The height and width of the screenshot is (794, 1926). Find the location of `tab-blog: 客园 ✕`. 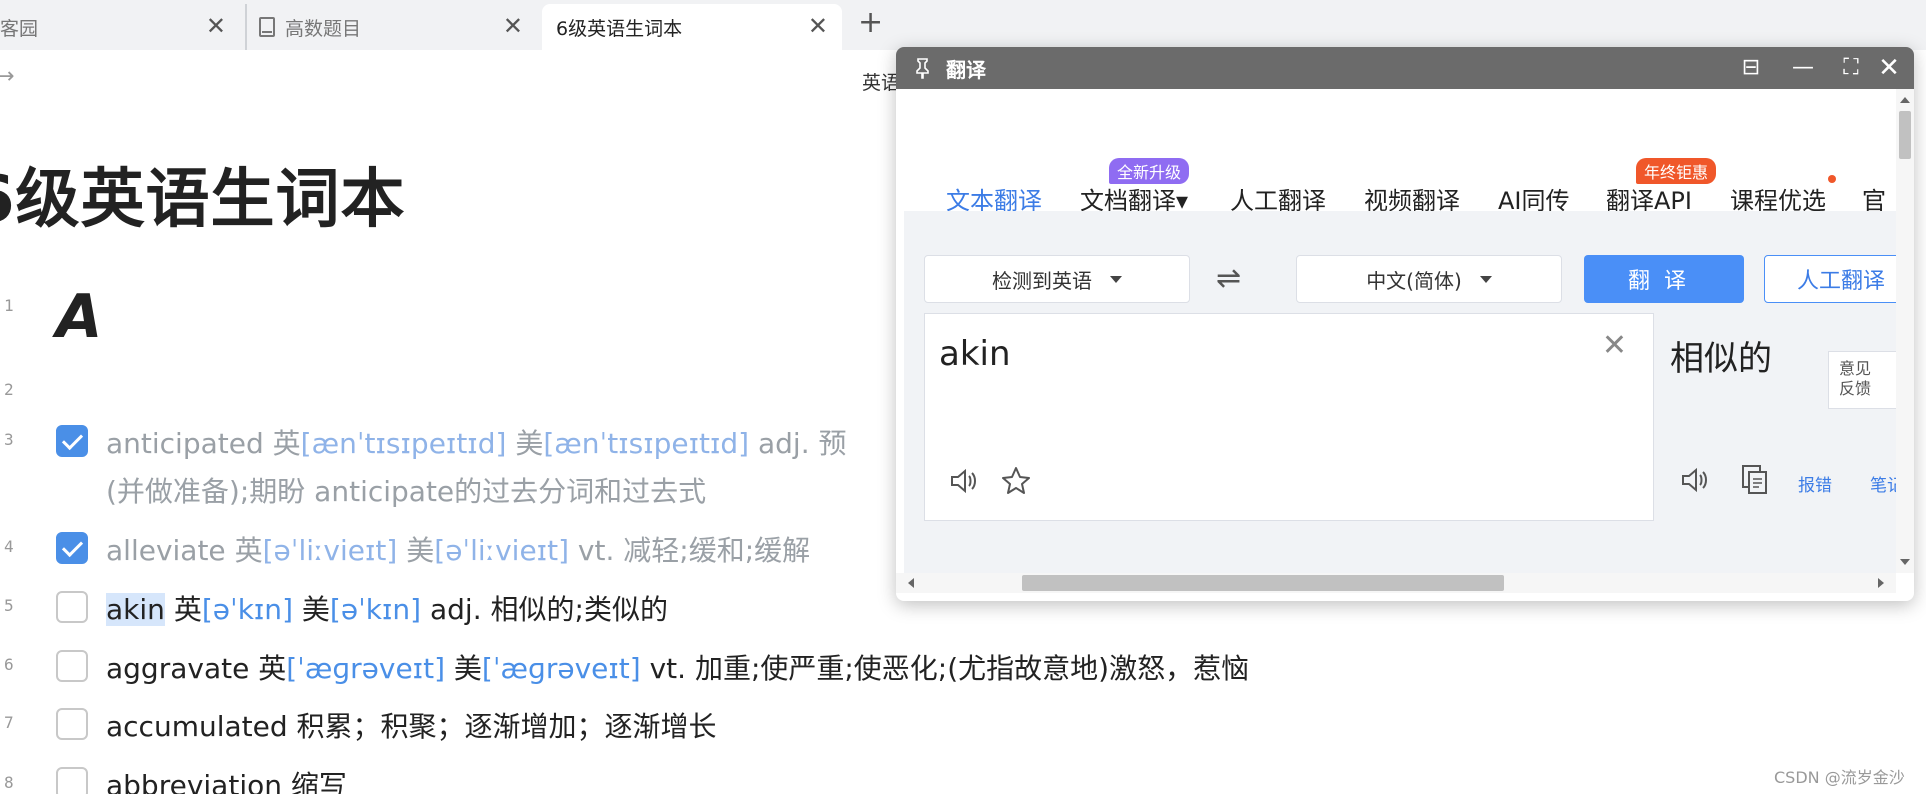

tab-blog: 客园 ✕ is located at coordinates (120, 27).